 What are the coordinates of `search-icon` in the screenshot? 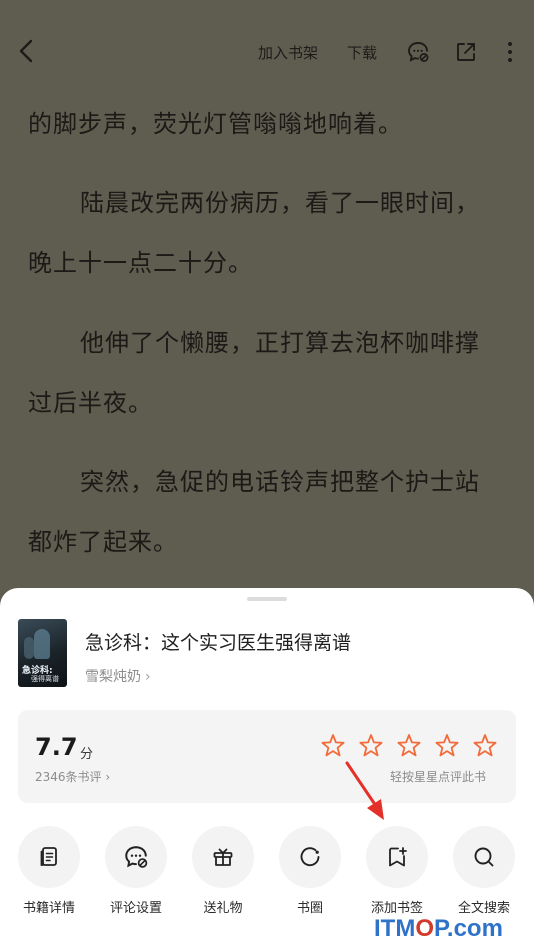 It's located at (484, 857).